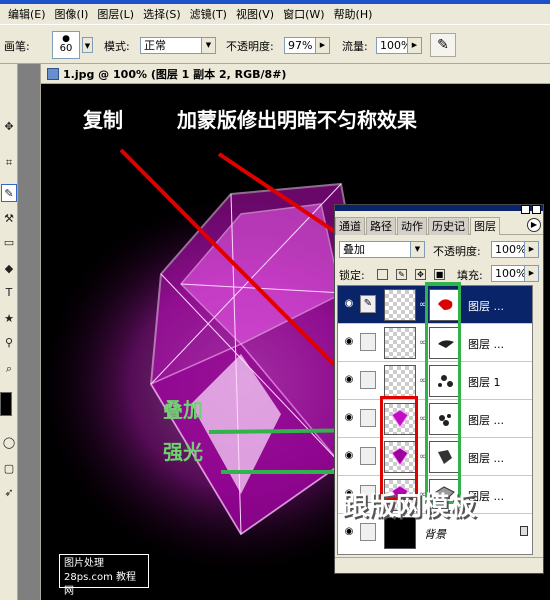 The image size is (550, 600). I want to click on move-tool-icon: ✥, so click(9, 127).